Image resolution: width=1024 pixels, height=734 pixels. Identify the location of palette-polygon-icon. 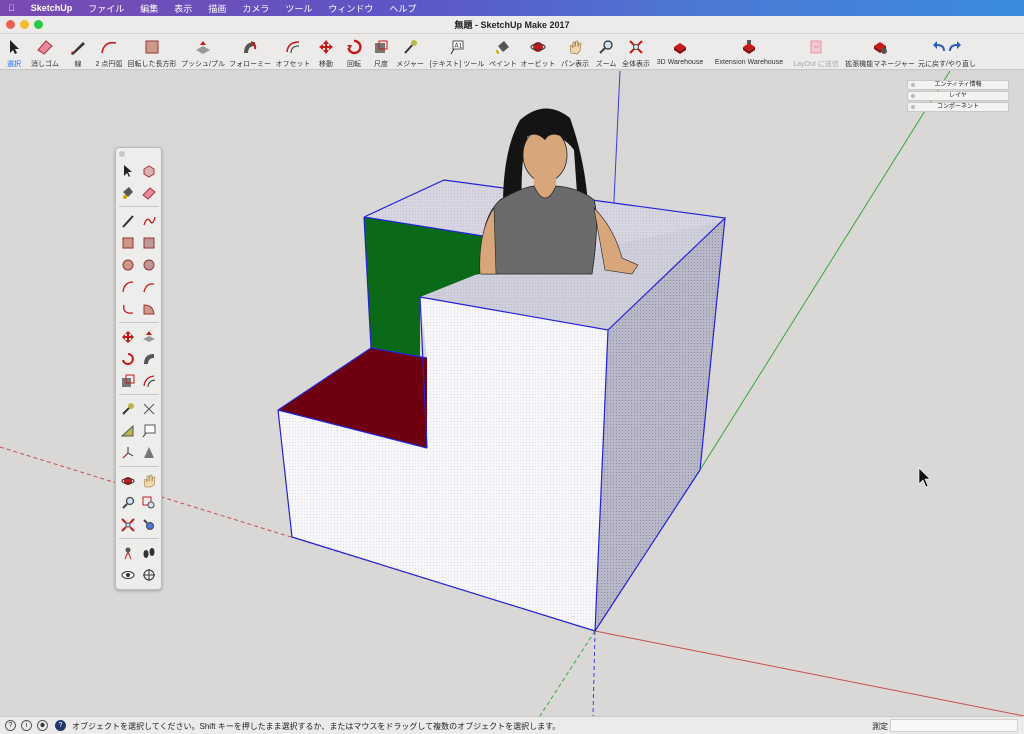
(149, 265).